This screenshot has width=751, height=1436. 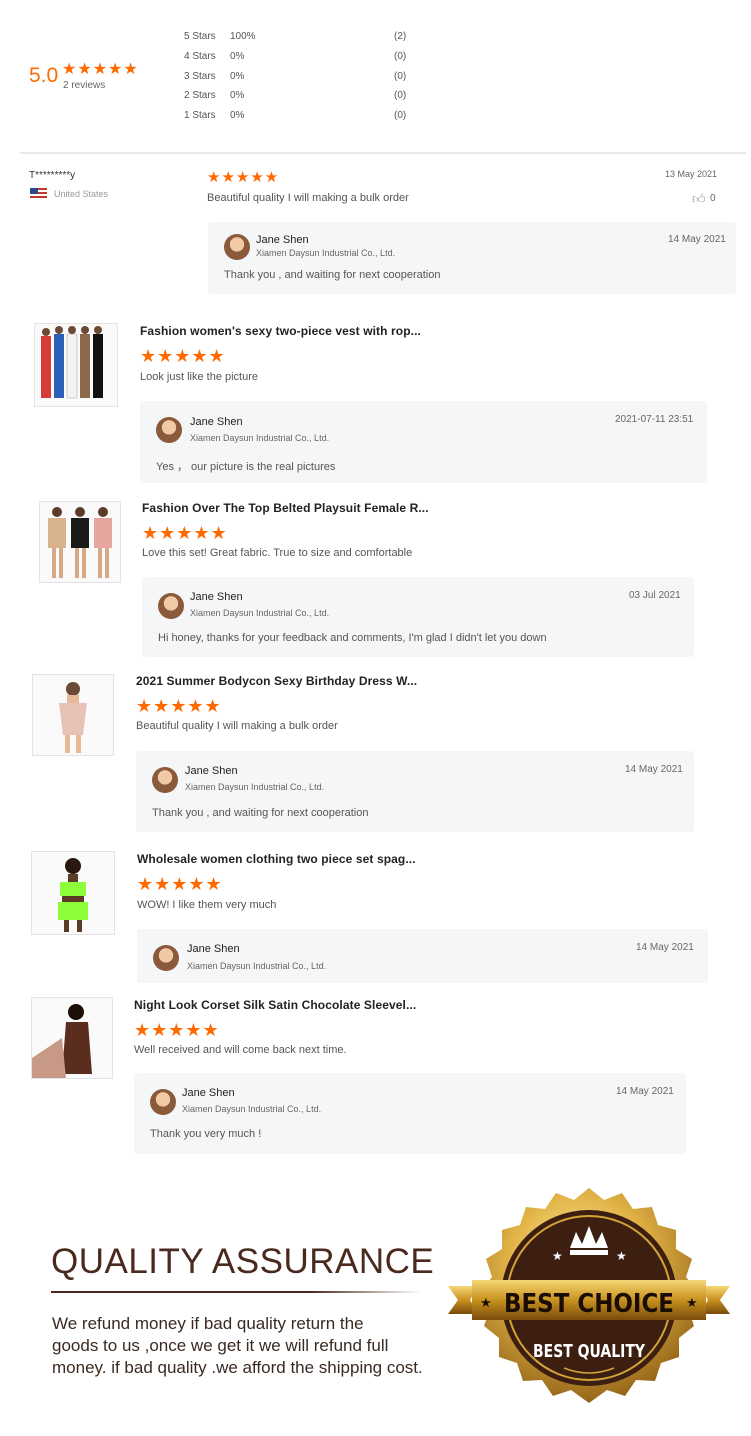 What do you see at coordinates (206, 1134) in the screenshot?
I see `reply-text: Thank you very much !` at bounding box center [206, 1134].